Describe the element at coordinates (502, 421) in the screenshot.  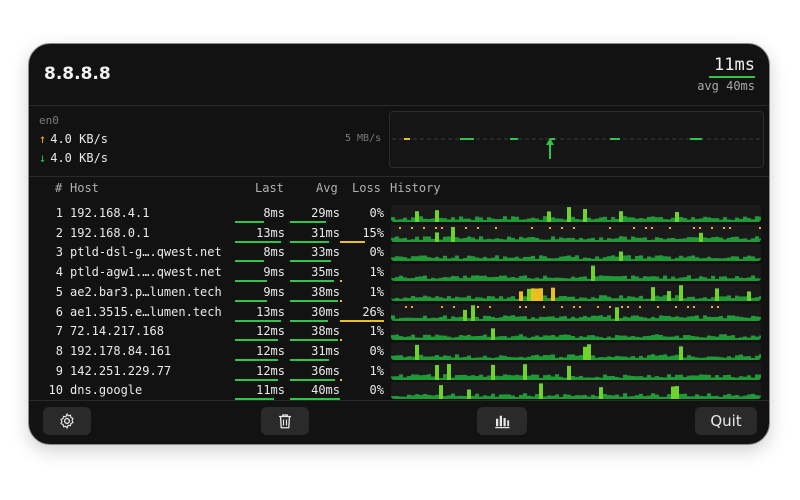
I see `chart-toggle-button` at that location.